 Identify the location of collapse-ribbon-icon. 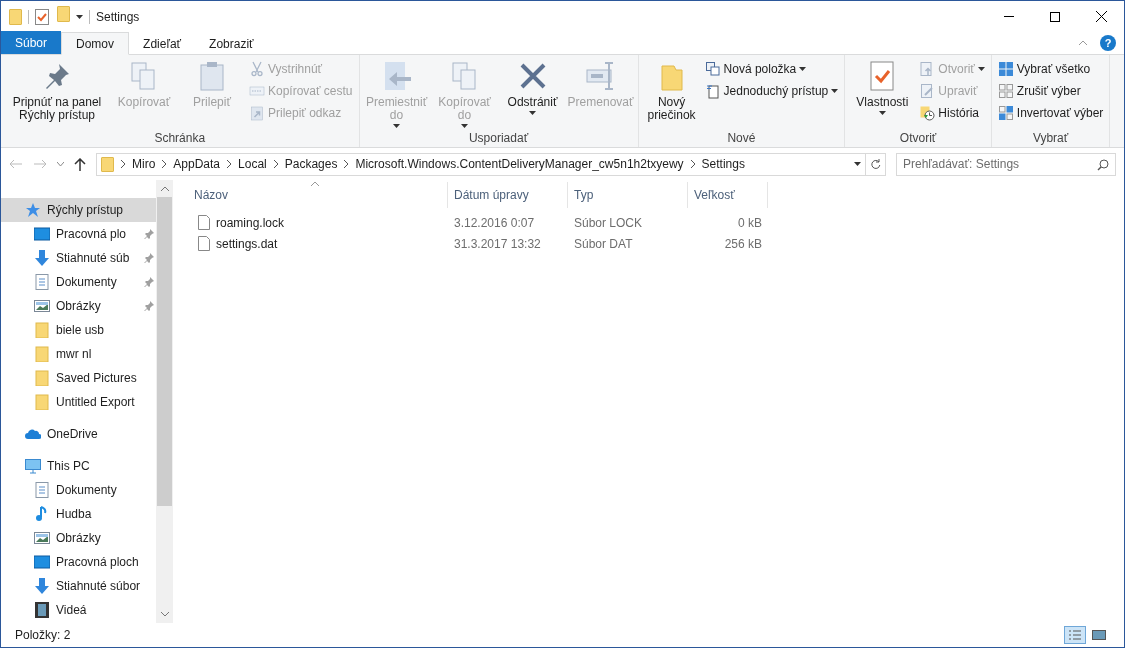
(1083, 43).